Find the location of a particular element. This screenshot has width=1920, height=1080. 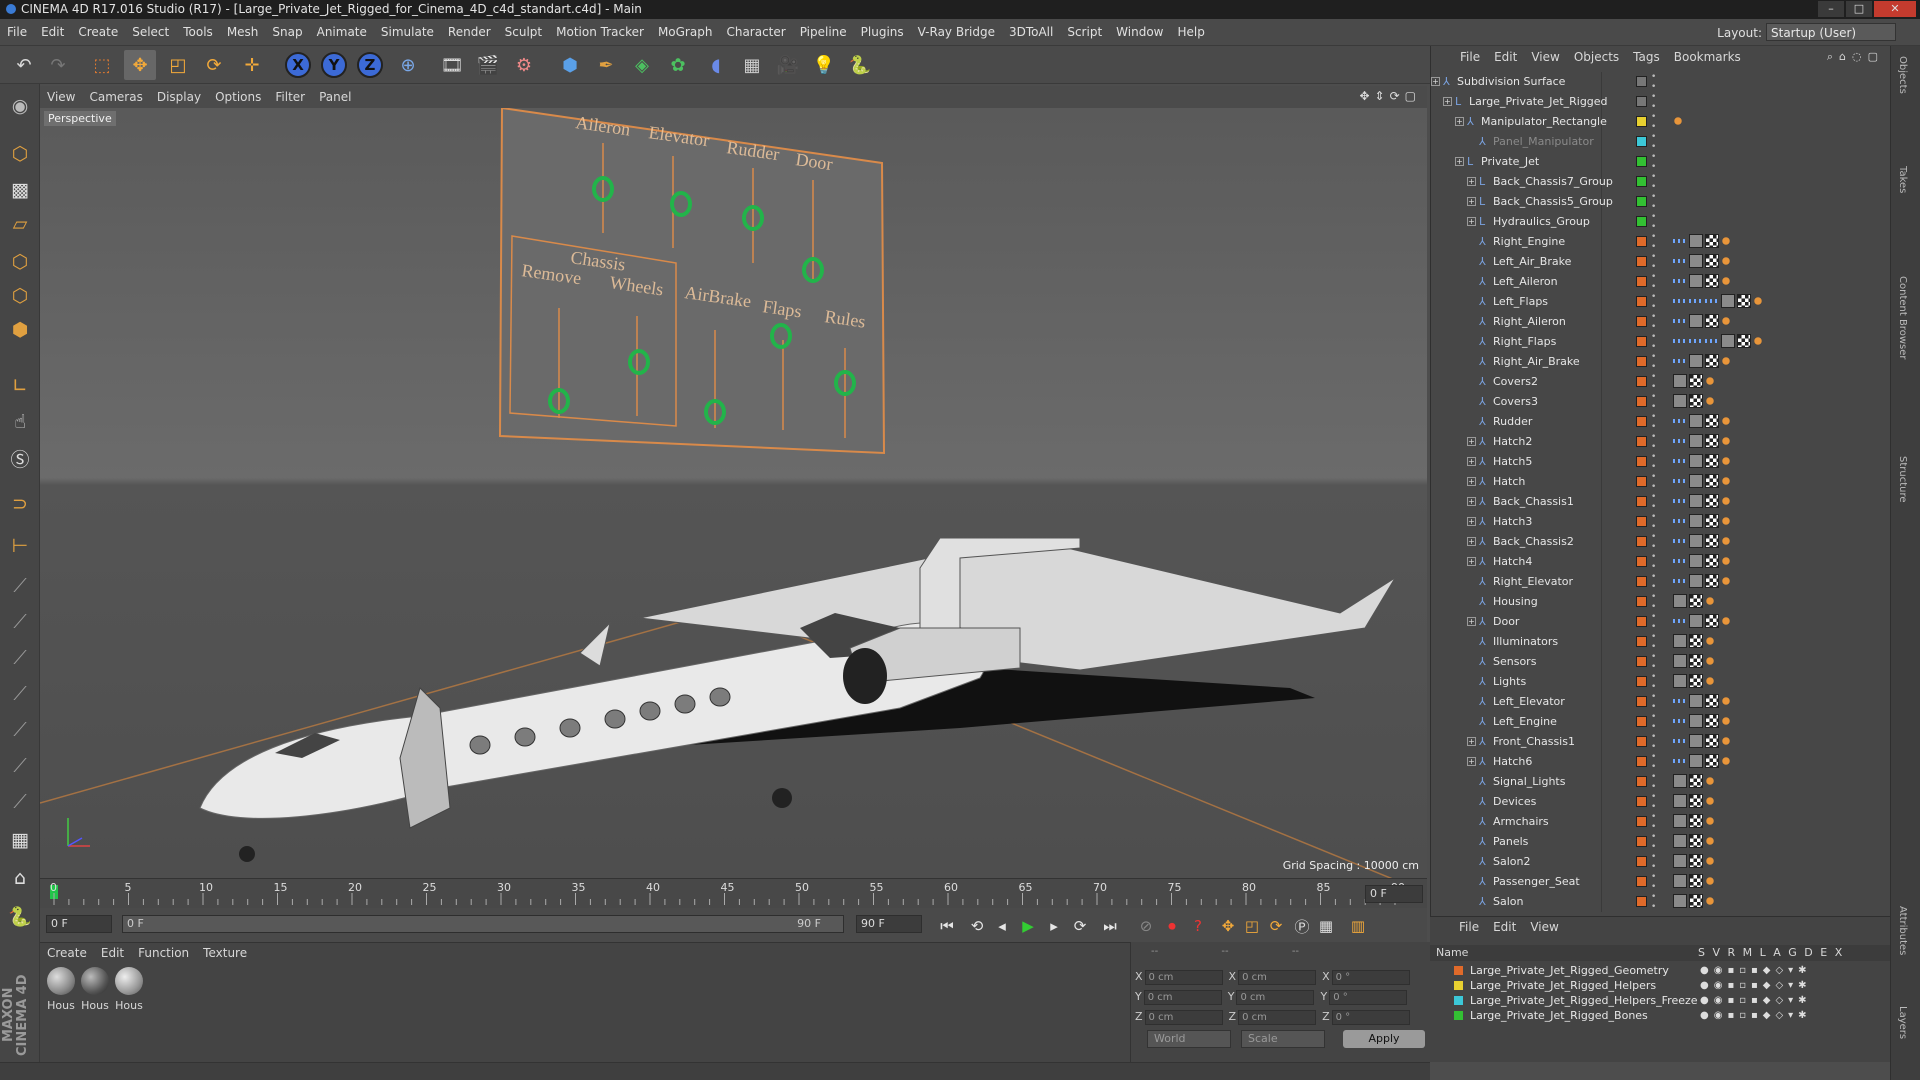

layer-name: Large_Private_Jet_Rigged_Helpers_Freeze is located at coordinates (1584, 1000).